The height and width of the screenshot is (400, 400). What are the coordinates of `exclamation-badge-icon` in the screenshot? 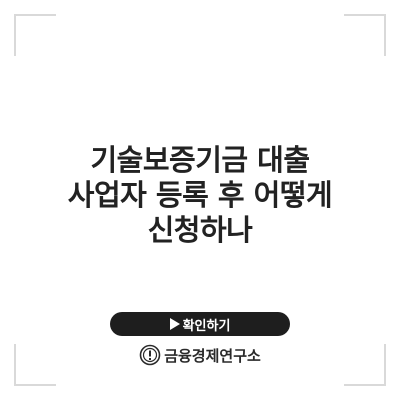 It's located at (150, 355).